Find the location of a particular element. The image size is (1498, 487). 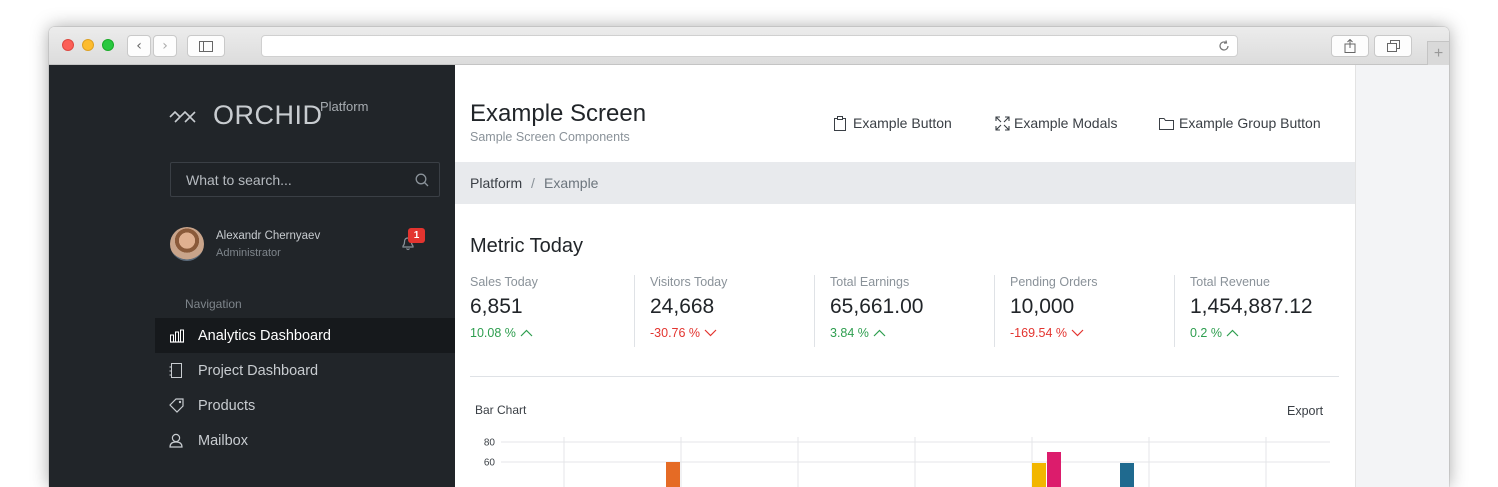

metric-pending-orders: Pending Orders 10,000 -169.54 % is located at coordinates (1084, 311).